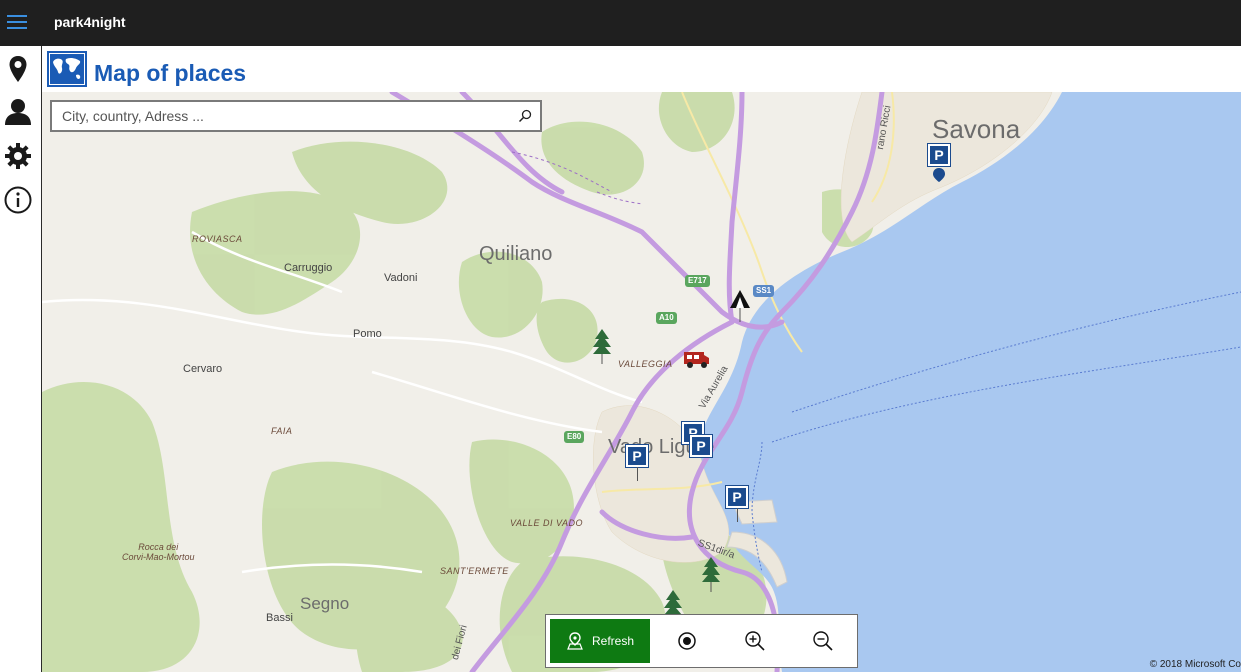 This screenshot has height=672, width=1241. What do you see at coordinates (641, 69) in the screenshot?
I see `page-header: Map of places` at bounding box center [641, 69].